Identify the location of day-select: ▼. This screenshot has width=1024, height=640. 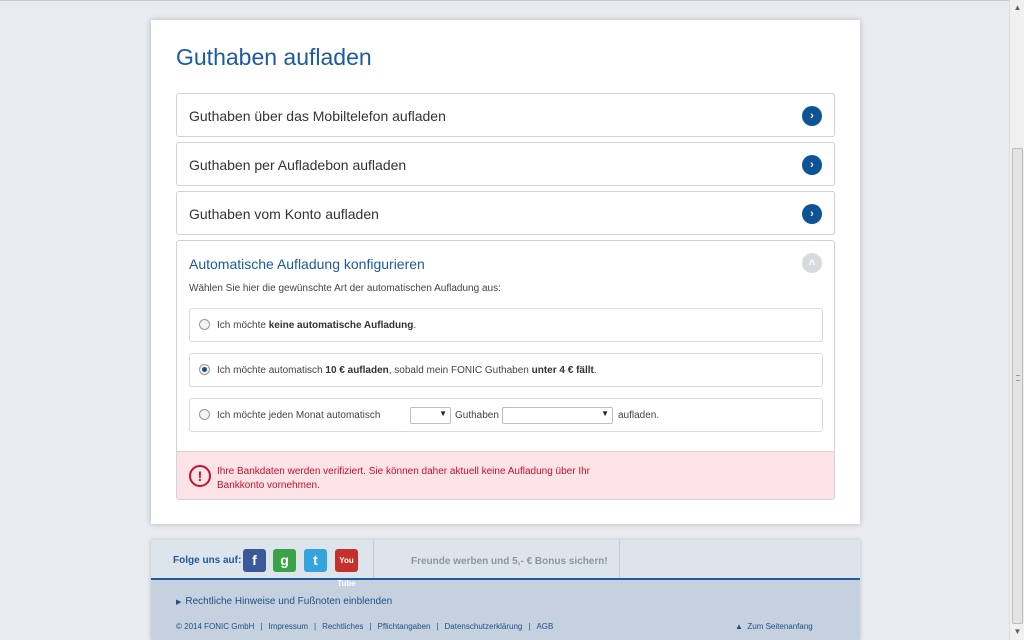
(430, 415).